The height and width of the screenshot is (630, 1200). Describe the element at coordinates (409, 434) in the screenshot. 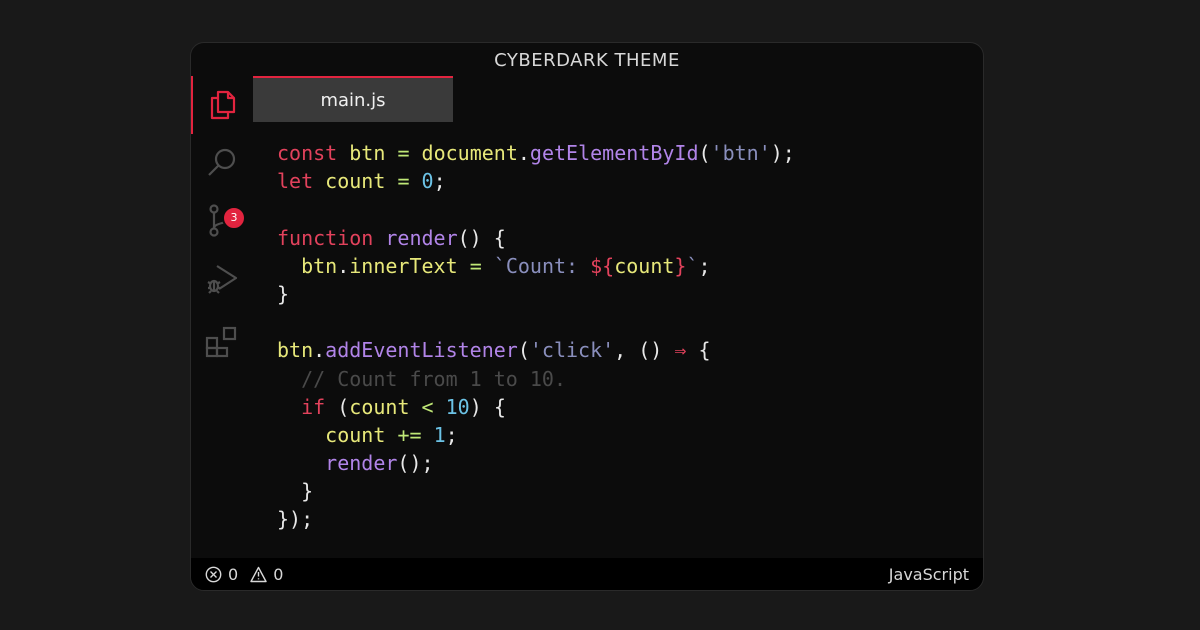

I see `code-token: +=` at that location.